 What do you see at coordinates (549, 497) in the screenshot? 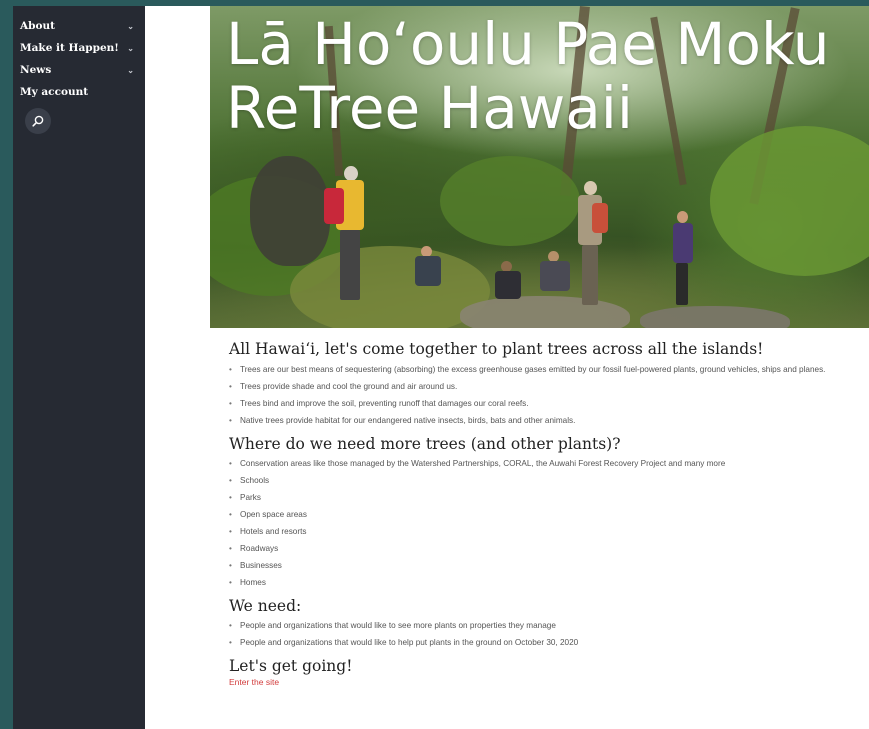
I see `list-item: Parks` at bounding box center [549, 497].